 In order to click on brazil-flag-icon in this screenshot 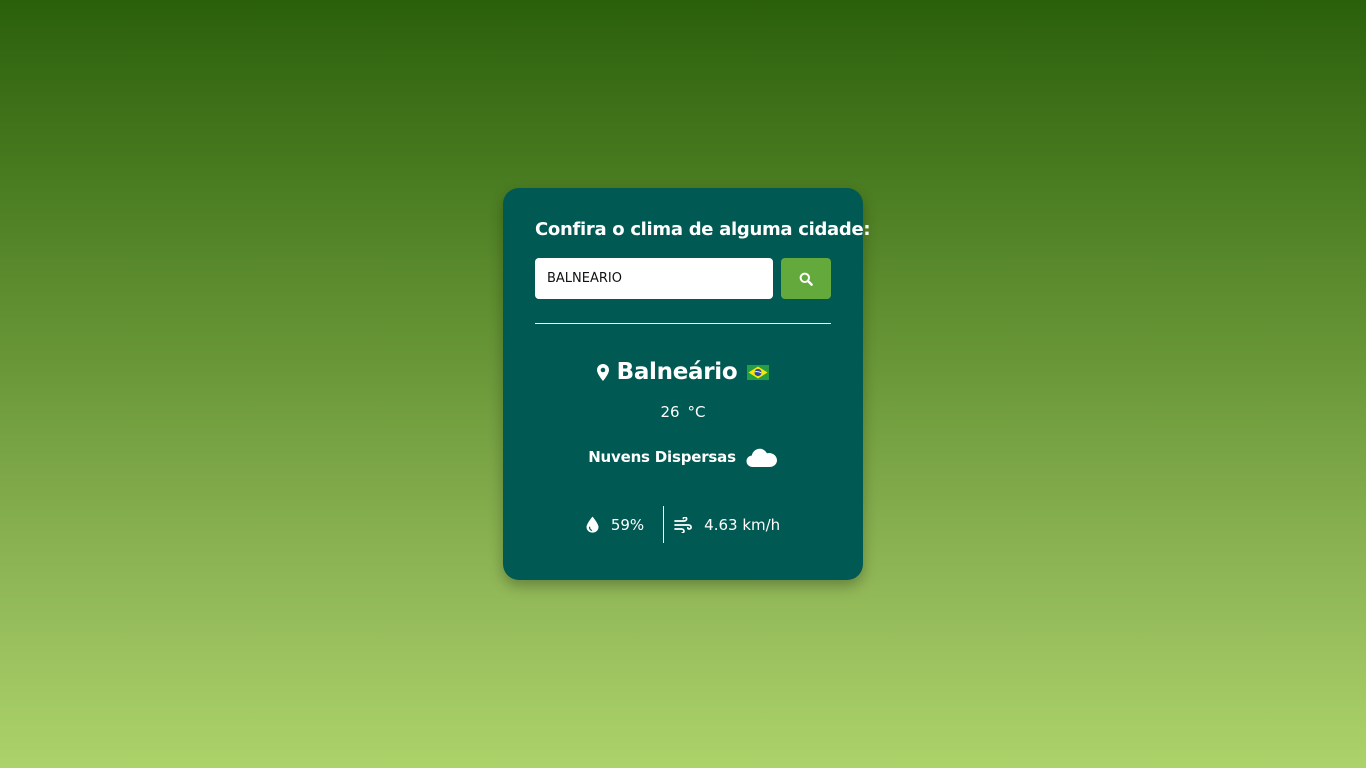, I will do `click(758, 372)`.